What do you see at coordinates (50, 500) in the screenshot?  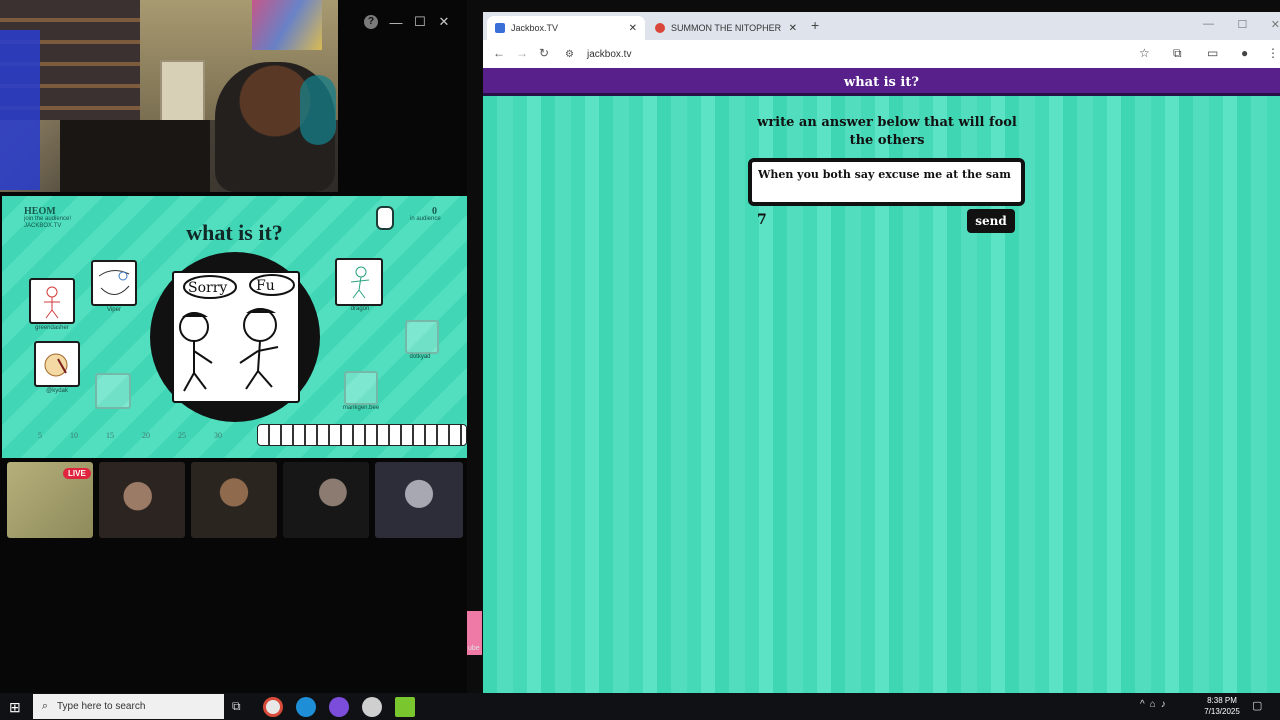 I see `stream-thumbnail: LIVE` at bounding box center [50, 500].